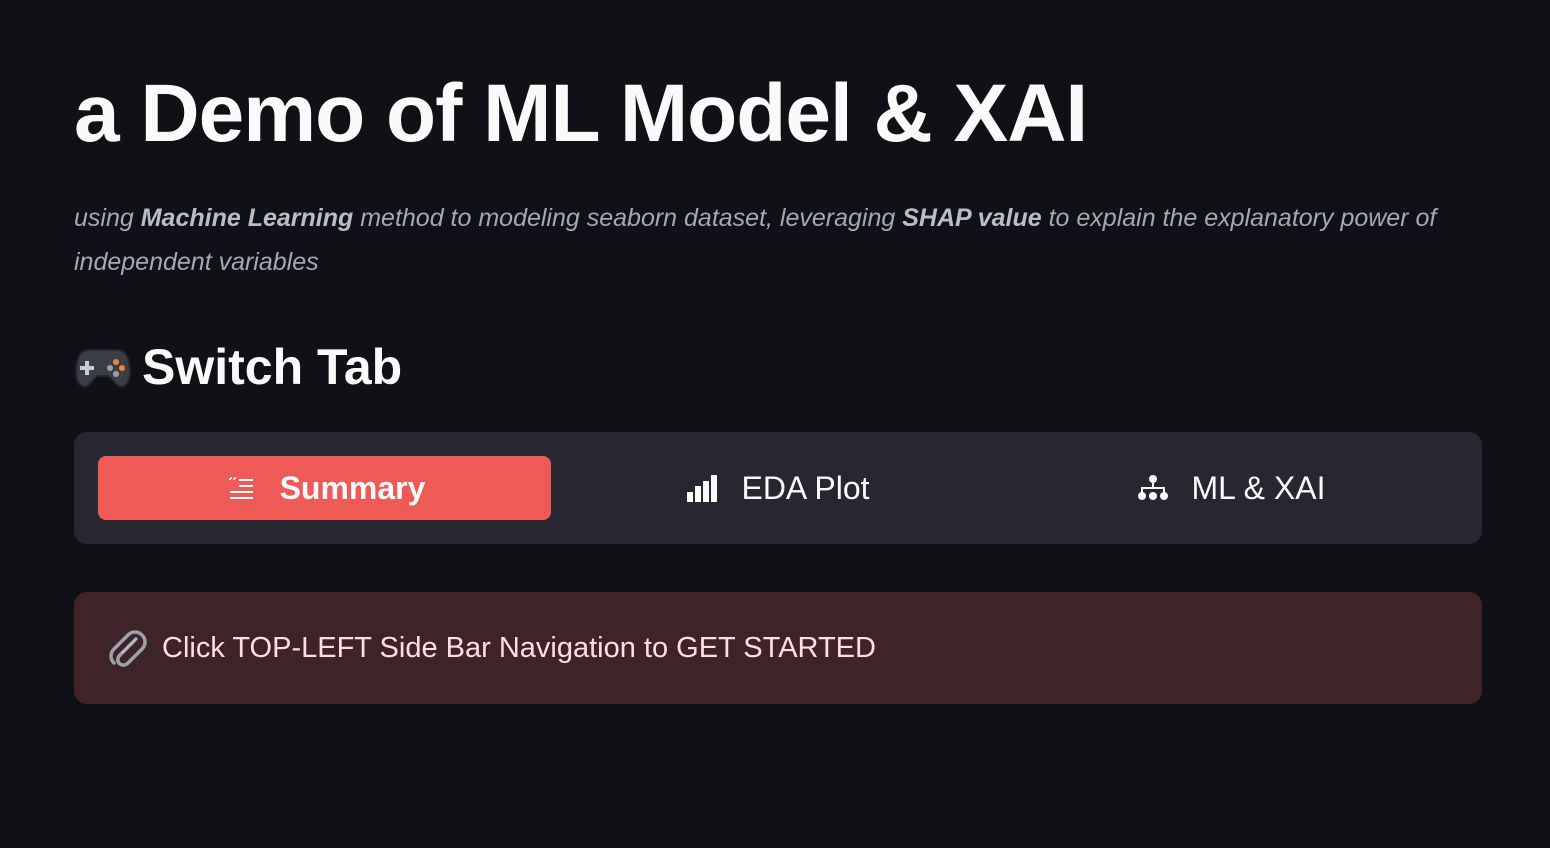 This screenshot has height=848, width=1550. I want to click on subtitle-text: using, so click(107, 218).